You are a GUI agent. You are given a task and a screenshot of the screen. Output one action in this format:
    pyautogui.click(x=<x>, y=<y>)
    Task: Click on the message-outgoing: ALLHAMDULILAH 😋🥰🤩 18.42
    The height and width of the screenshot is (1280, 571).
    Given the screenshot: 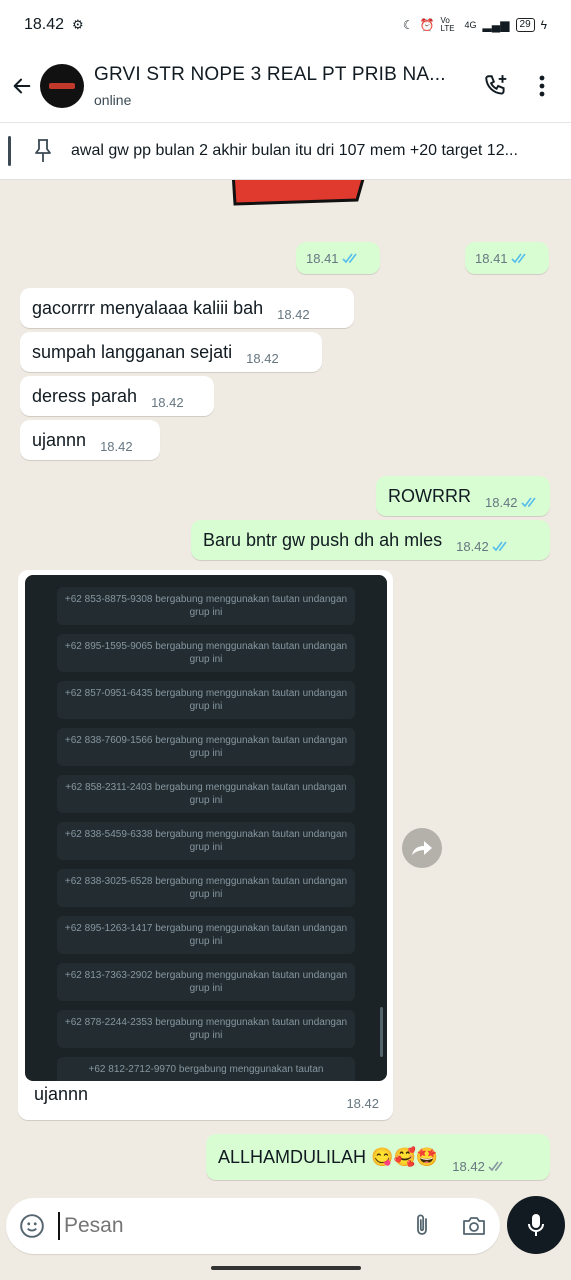 What is the action you would take?
    pyautogui.click(x=378, y=1157)
    